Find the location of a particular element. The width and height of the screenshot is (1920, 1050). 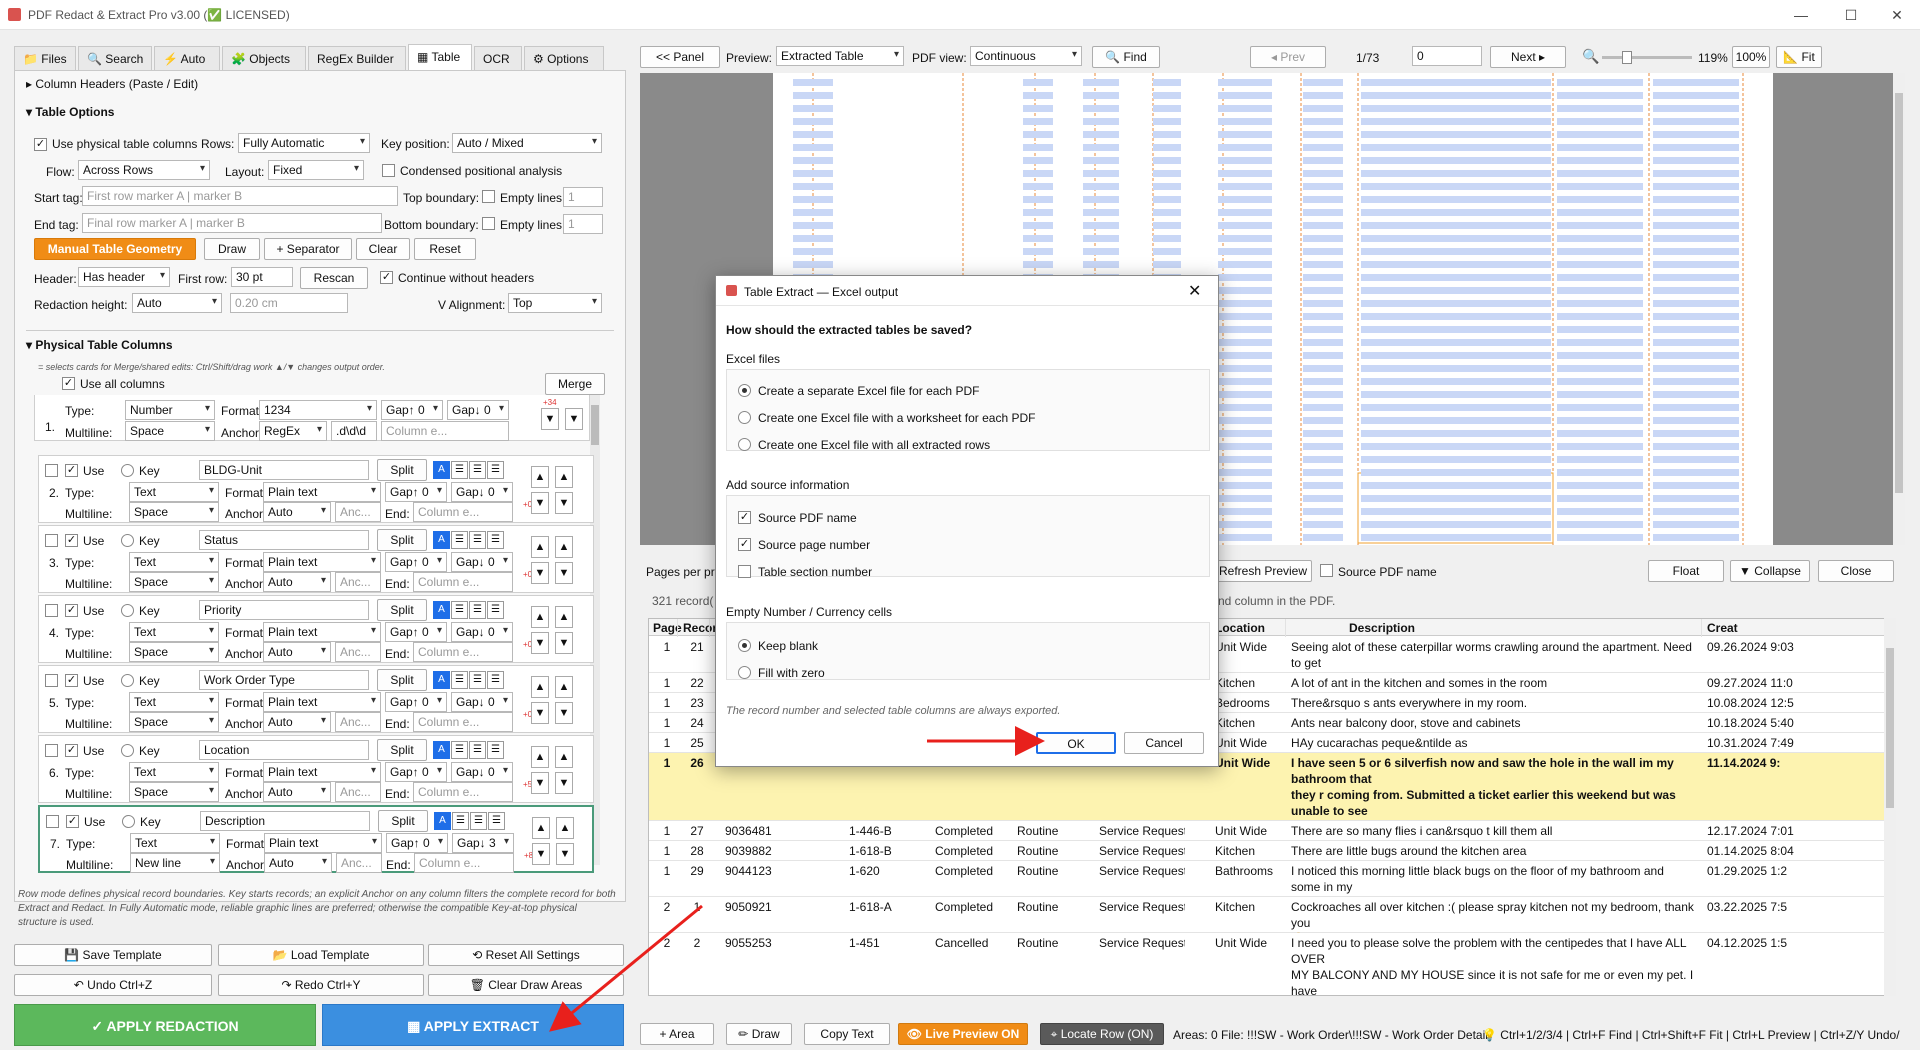

annotation-arrows is located at coordinates (797, 879).